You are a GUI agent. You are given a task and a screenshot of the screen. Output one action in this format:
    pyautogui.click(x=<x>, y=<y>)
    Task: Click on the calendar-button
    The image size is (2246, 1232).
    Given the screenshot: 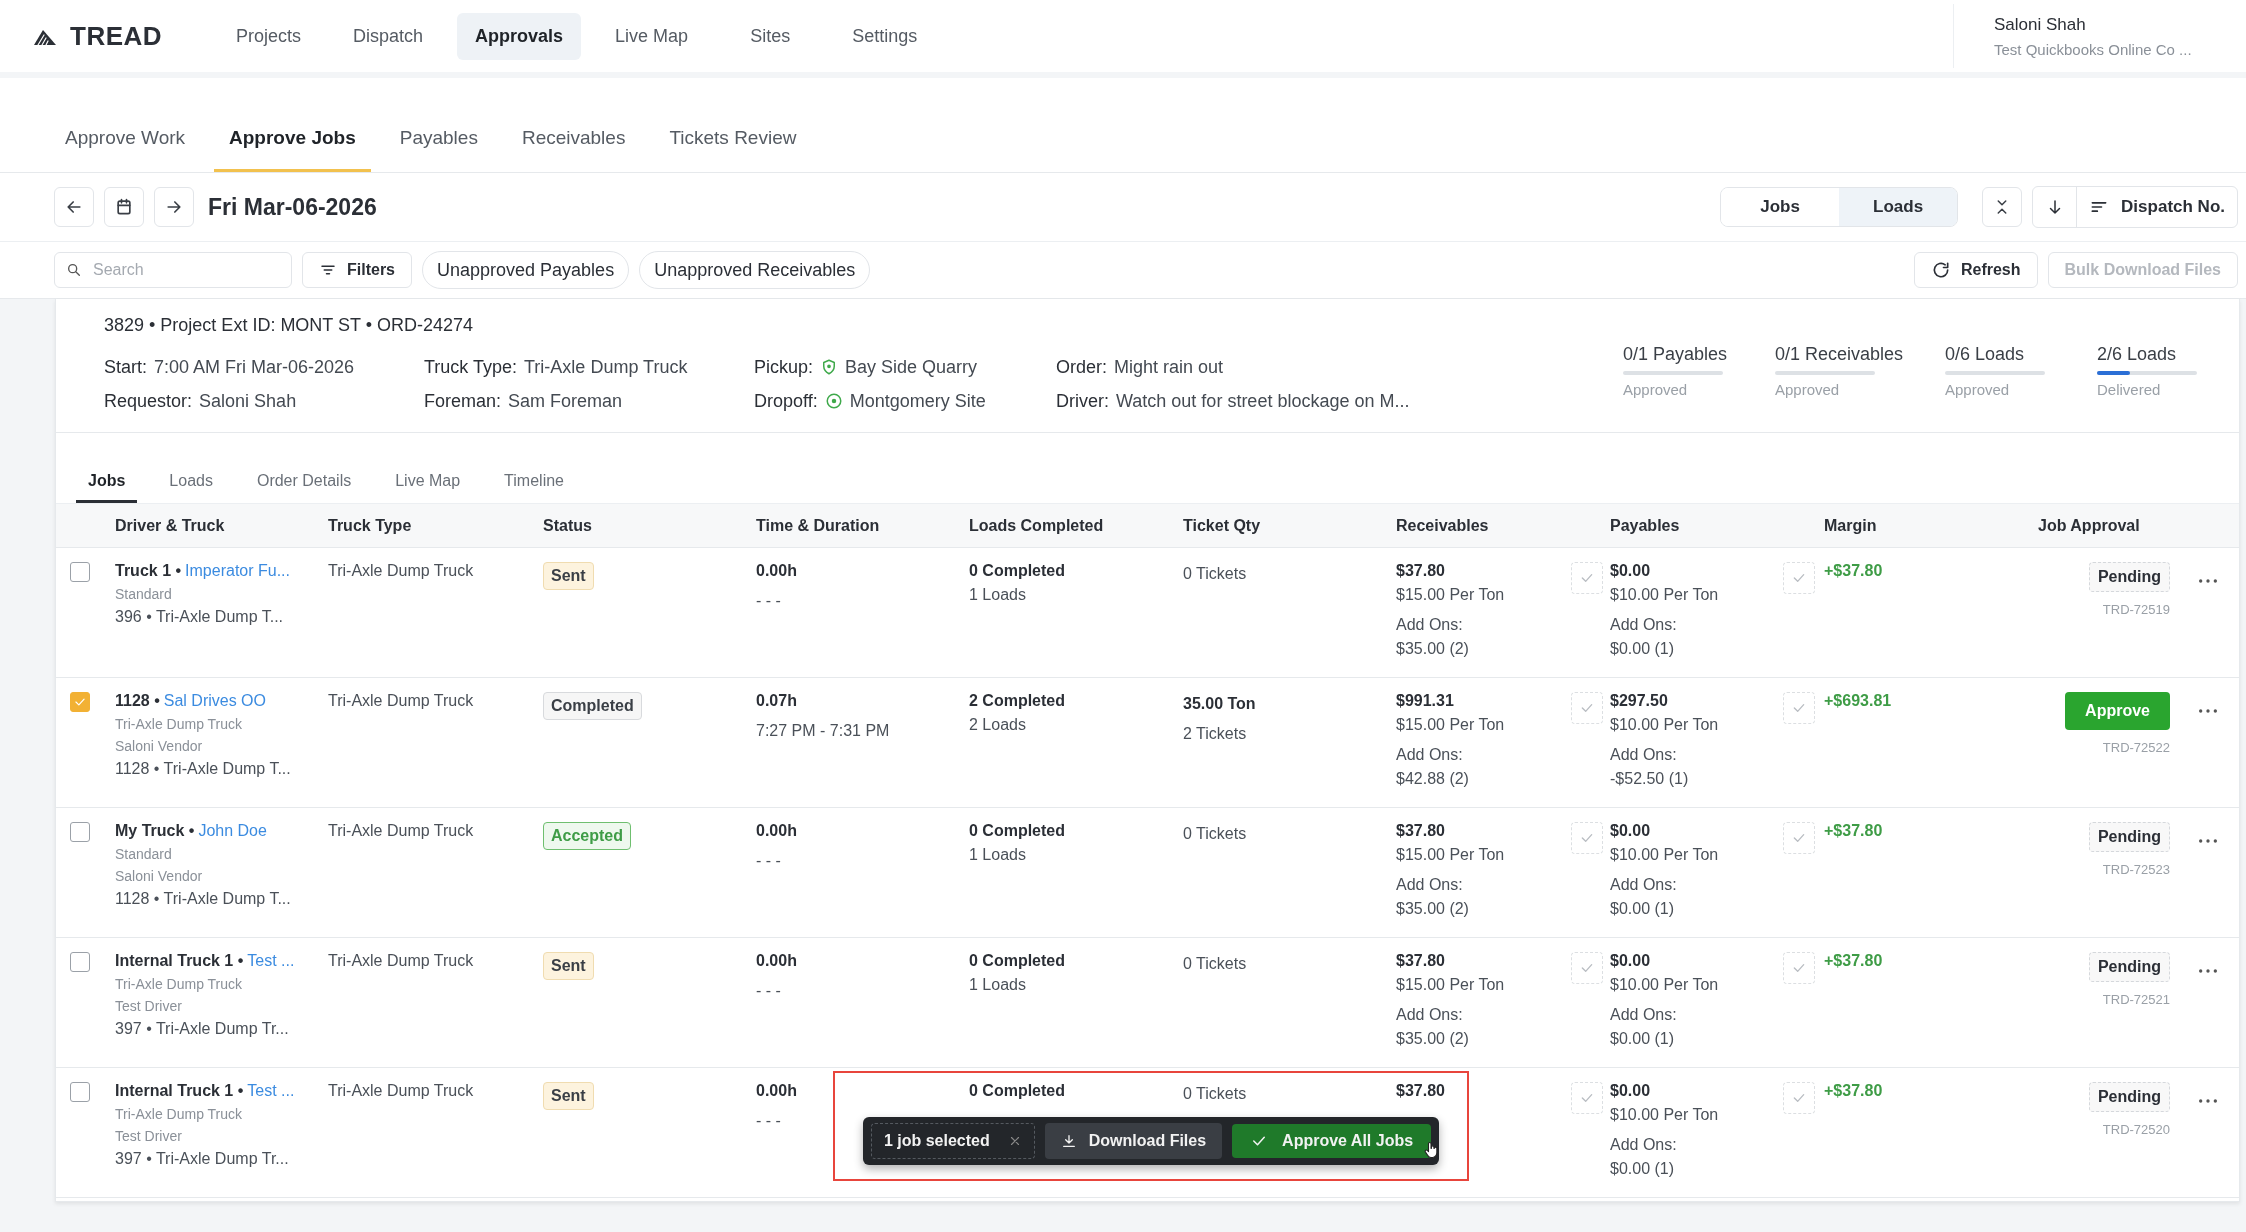 What is the action you would take?
    pyautogui.click(x=124, y=207)
    